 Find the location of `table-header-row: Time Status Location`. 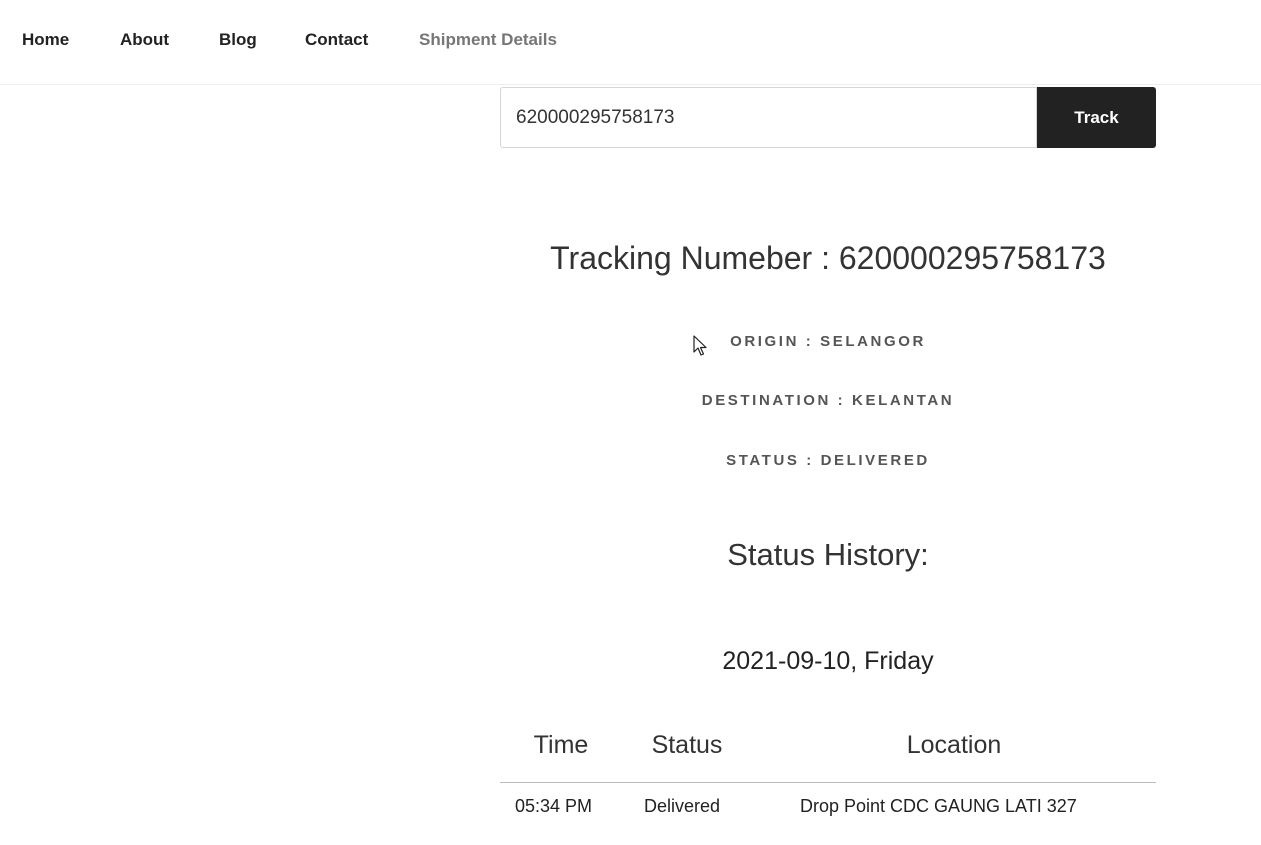

table-header-row: Time Status Location is located at coordinates (828, 745).